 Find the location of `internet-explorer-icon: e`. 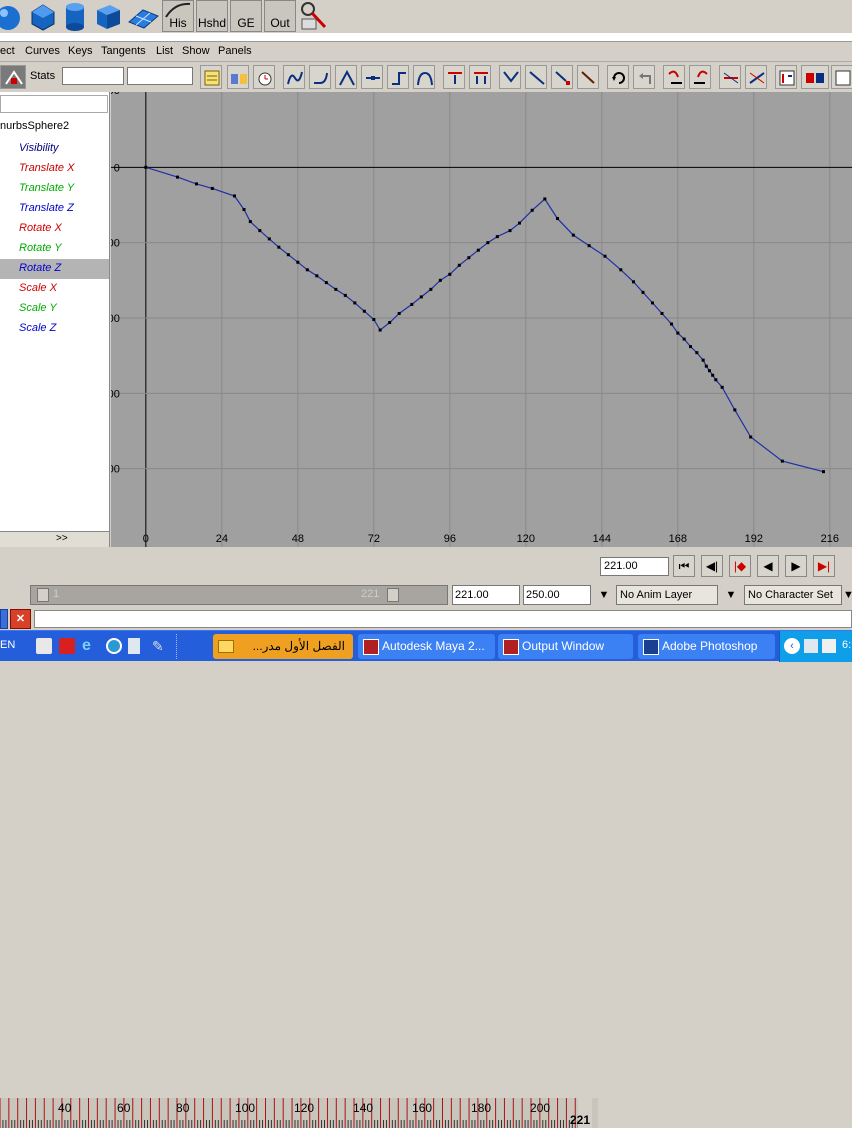

internet-explorer-icon: e is located at coordinates (91, 646).